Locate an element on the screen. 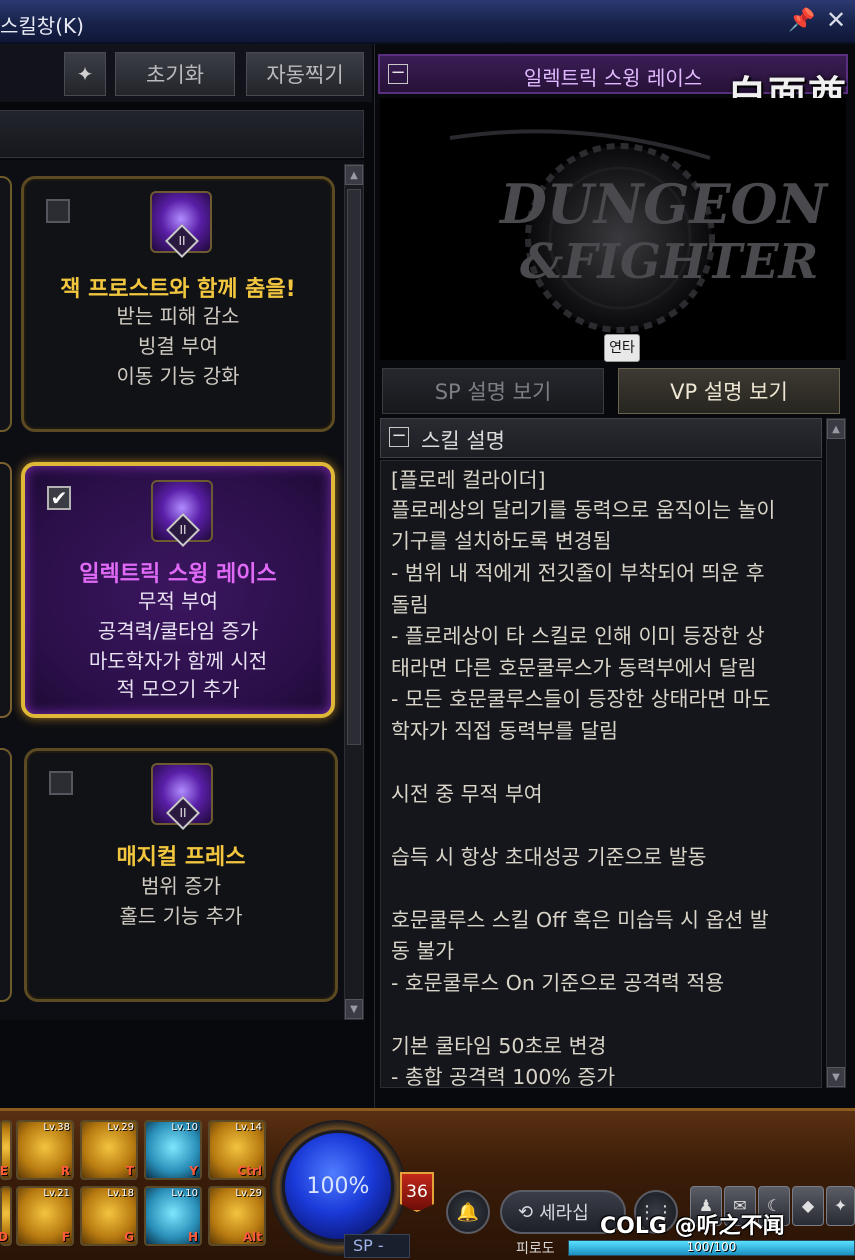 The image size is (855, 1260). notification-bell-icon: 🔔 is located at coordinates (468, 1212).